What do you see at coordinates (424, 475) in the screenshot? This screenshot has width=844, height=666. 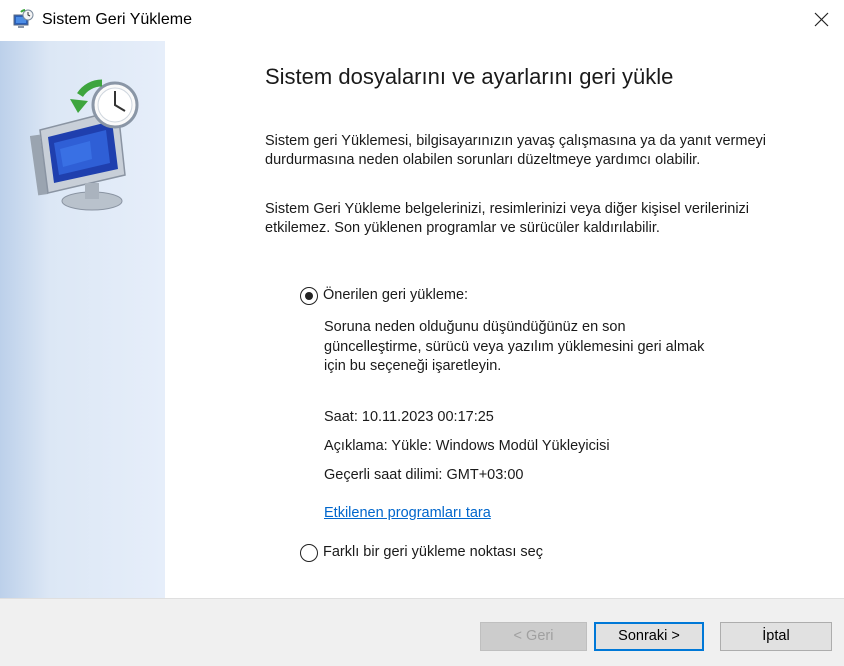 I see `restore-point-timezone: Geçerli saat dilimi: GMT+03:00` at bounding box center [424, 475].